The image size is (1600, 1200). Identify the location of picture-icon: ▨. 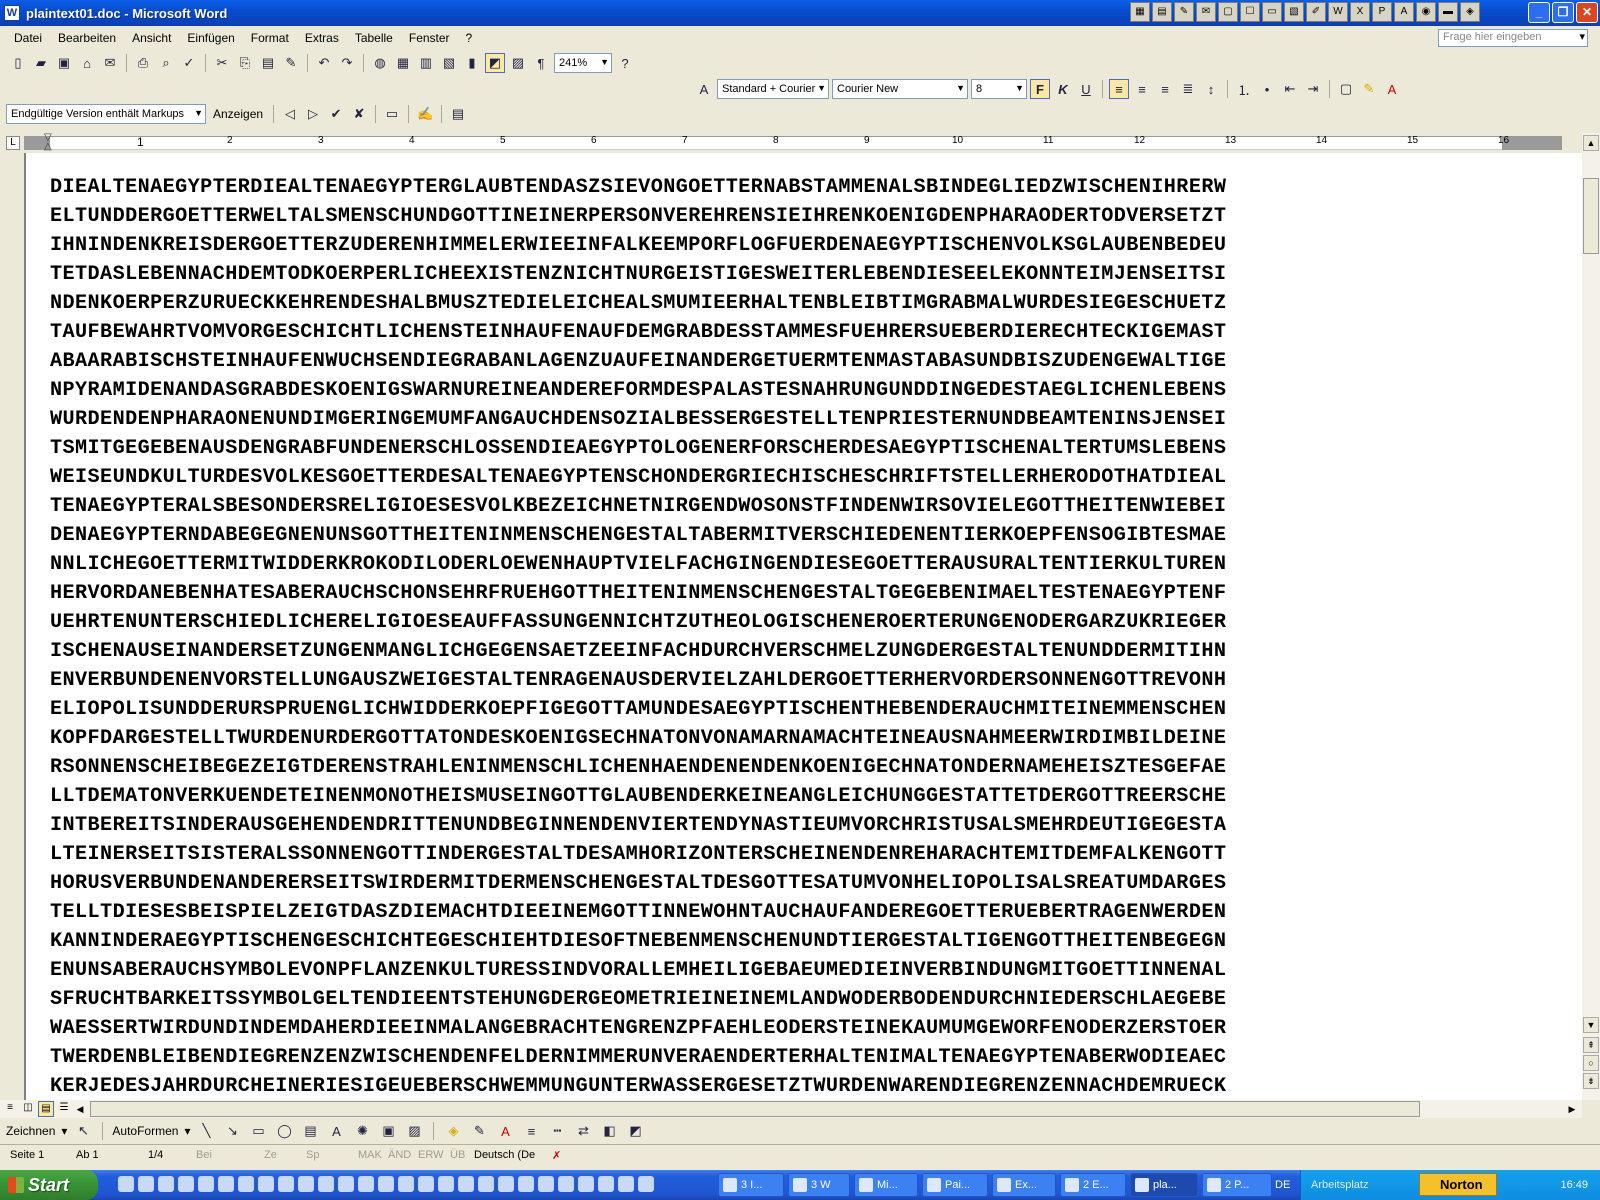
(414, 1131).